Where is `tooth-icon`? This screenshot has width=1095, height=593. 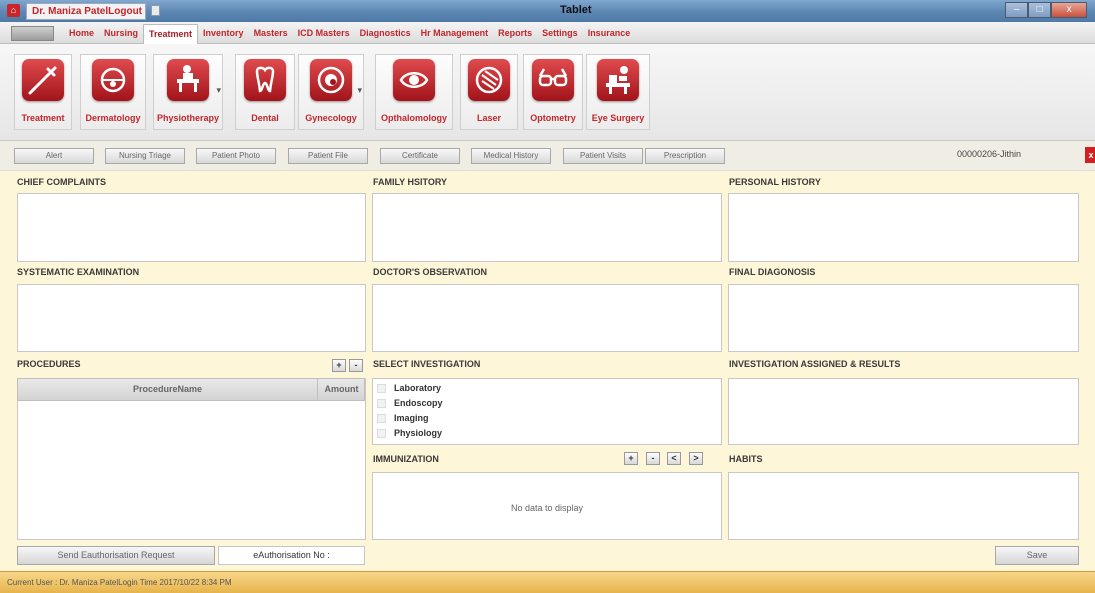 tooth-icon is located at coordinates (265, 80).